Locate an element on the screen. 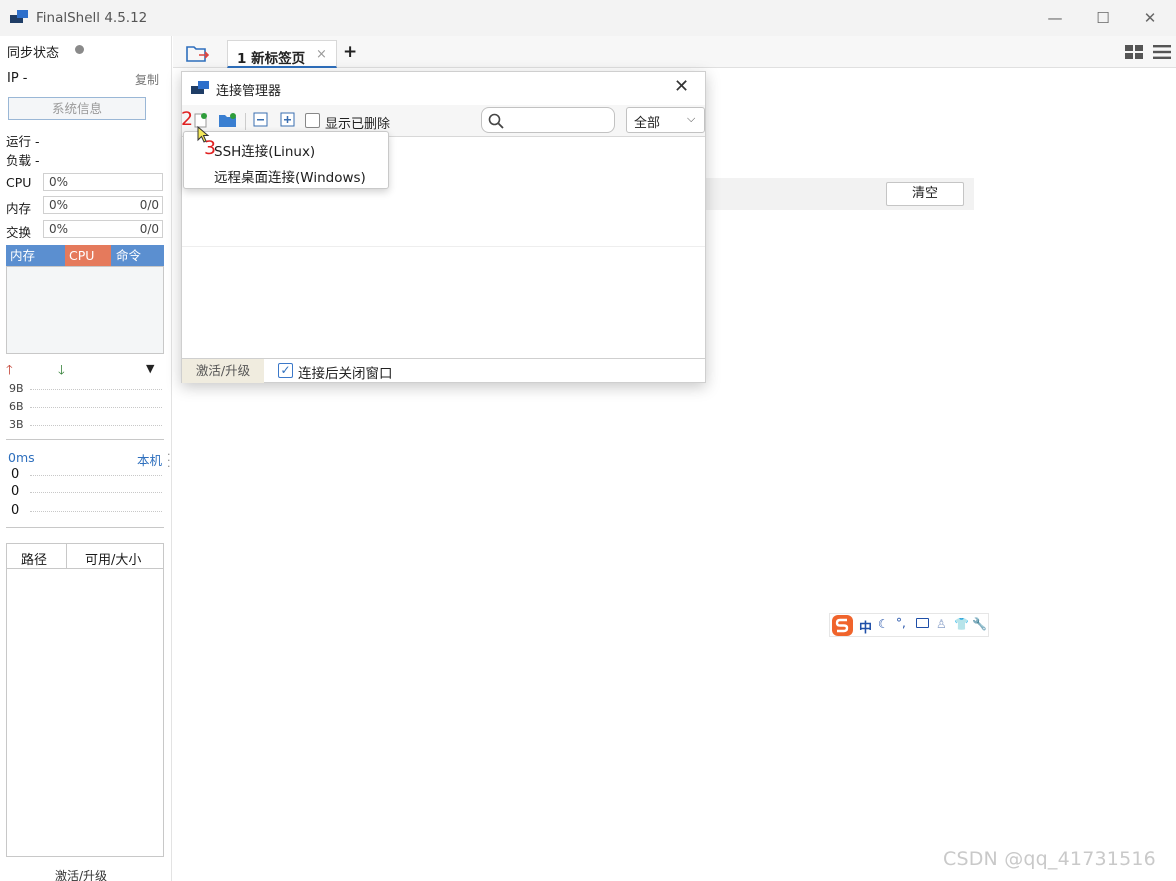 This screenshot has width=1176, height=881. process-tab-memory: 内存 is located at coordinates (35, 255).